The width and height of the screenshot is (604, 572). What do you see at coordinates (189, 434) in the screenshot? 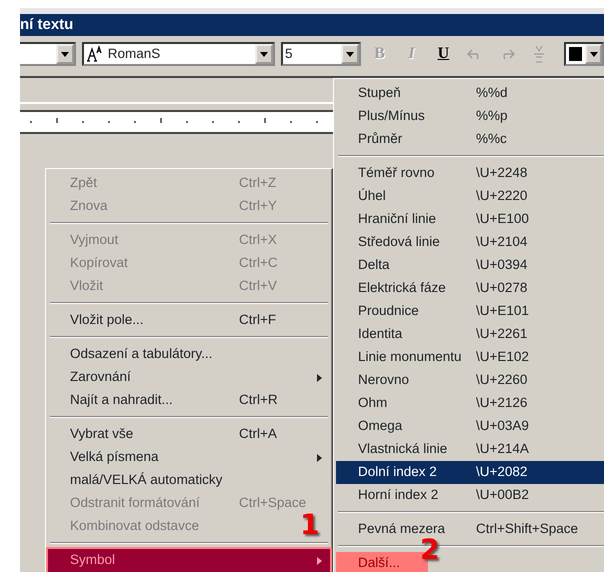
I see `menu-item: Vybrat vše Ctrl+A` at bounding box center [189, 434].